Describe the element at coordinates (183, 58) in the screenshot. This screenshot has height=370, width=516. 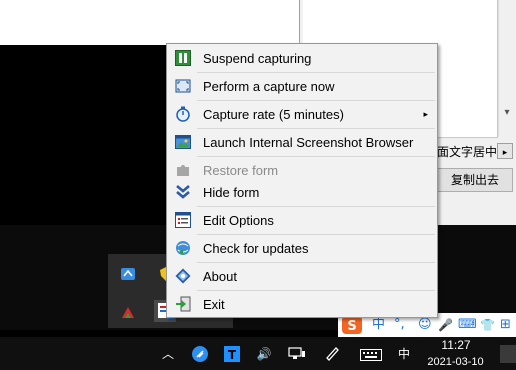
I see `pause-icon` at that location.